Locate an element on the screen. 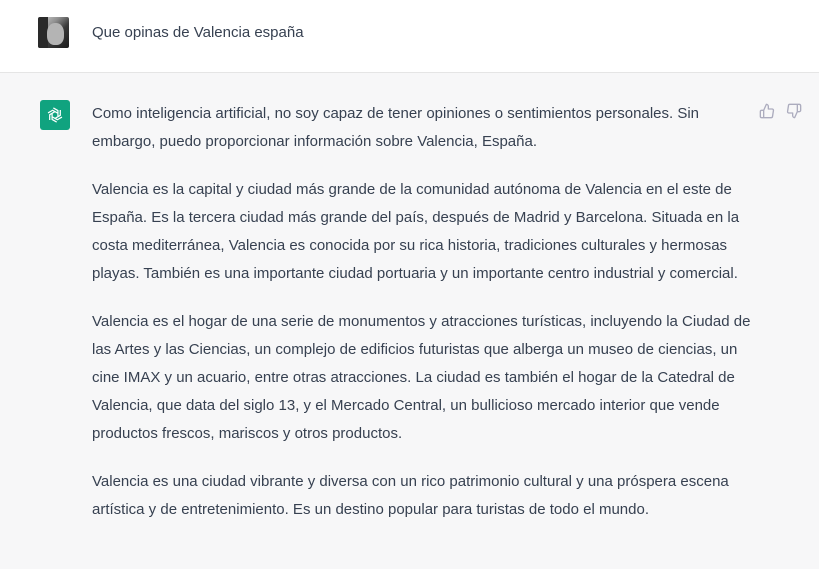  thumbs-up-icon is located at coordinates (767, 111).